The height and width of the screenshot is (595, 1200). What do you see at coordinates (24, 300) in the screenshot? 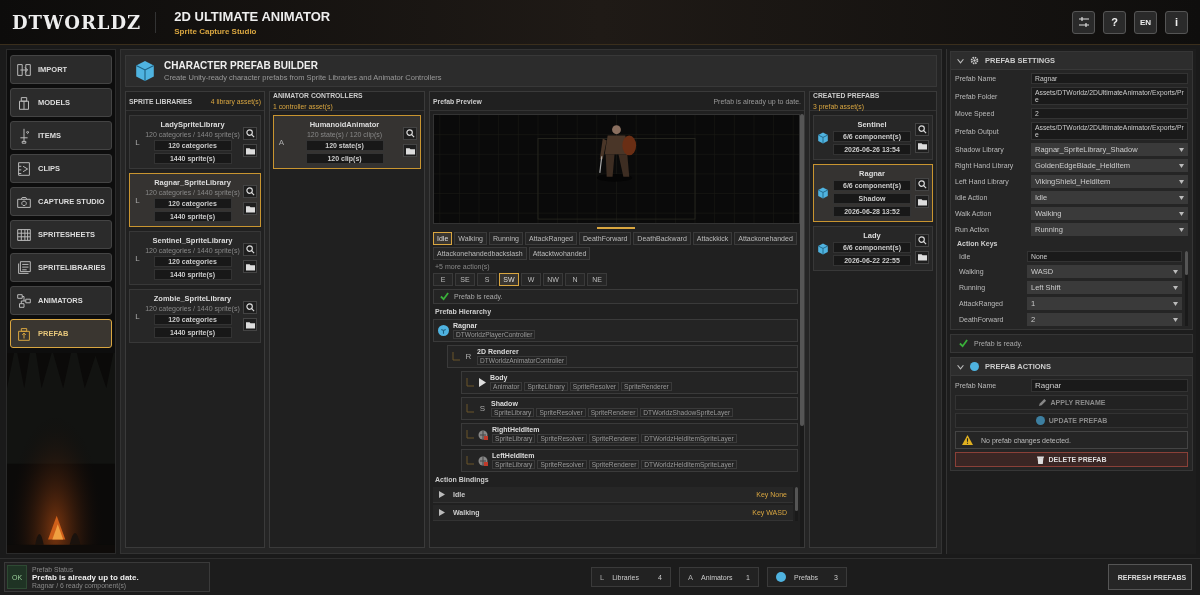
I see `nodes-icon` at bounding box center [24, 300].